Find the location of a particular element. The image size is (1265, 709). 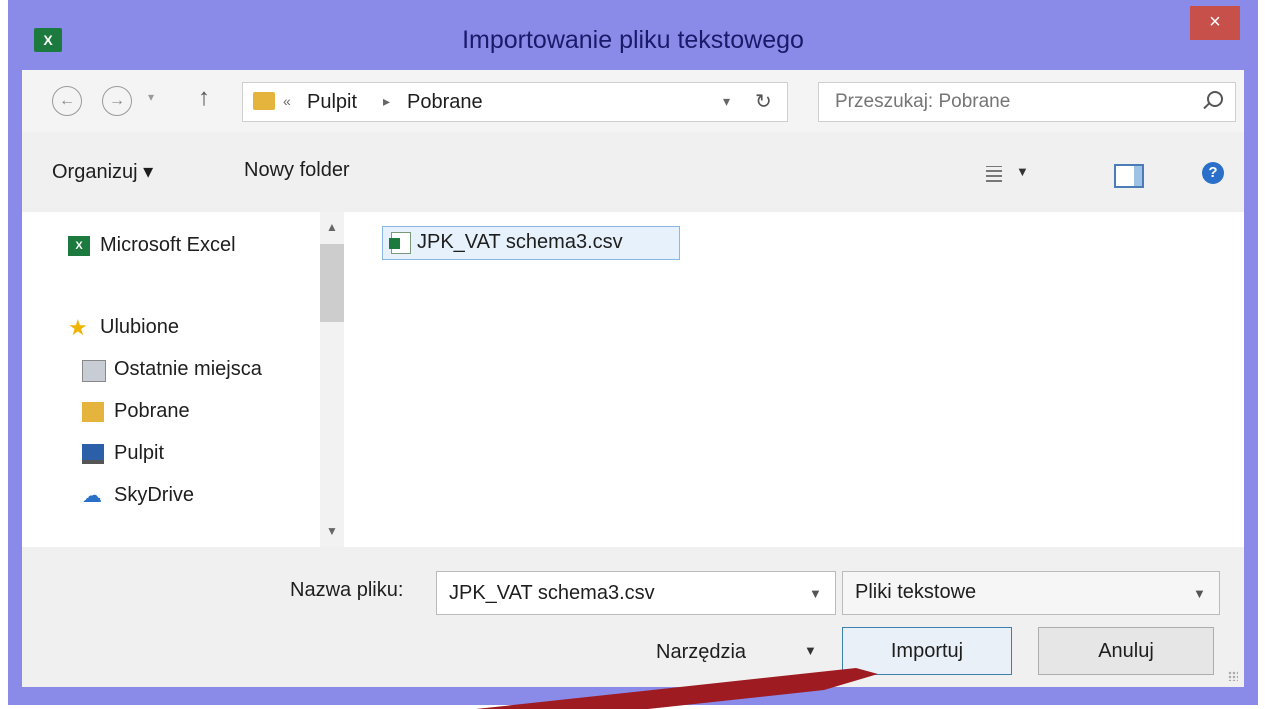

recent-locations-icon: ▾ is located at coordinates (151, 97).